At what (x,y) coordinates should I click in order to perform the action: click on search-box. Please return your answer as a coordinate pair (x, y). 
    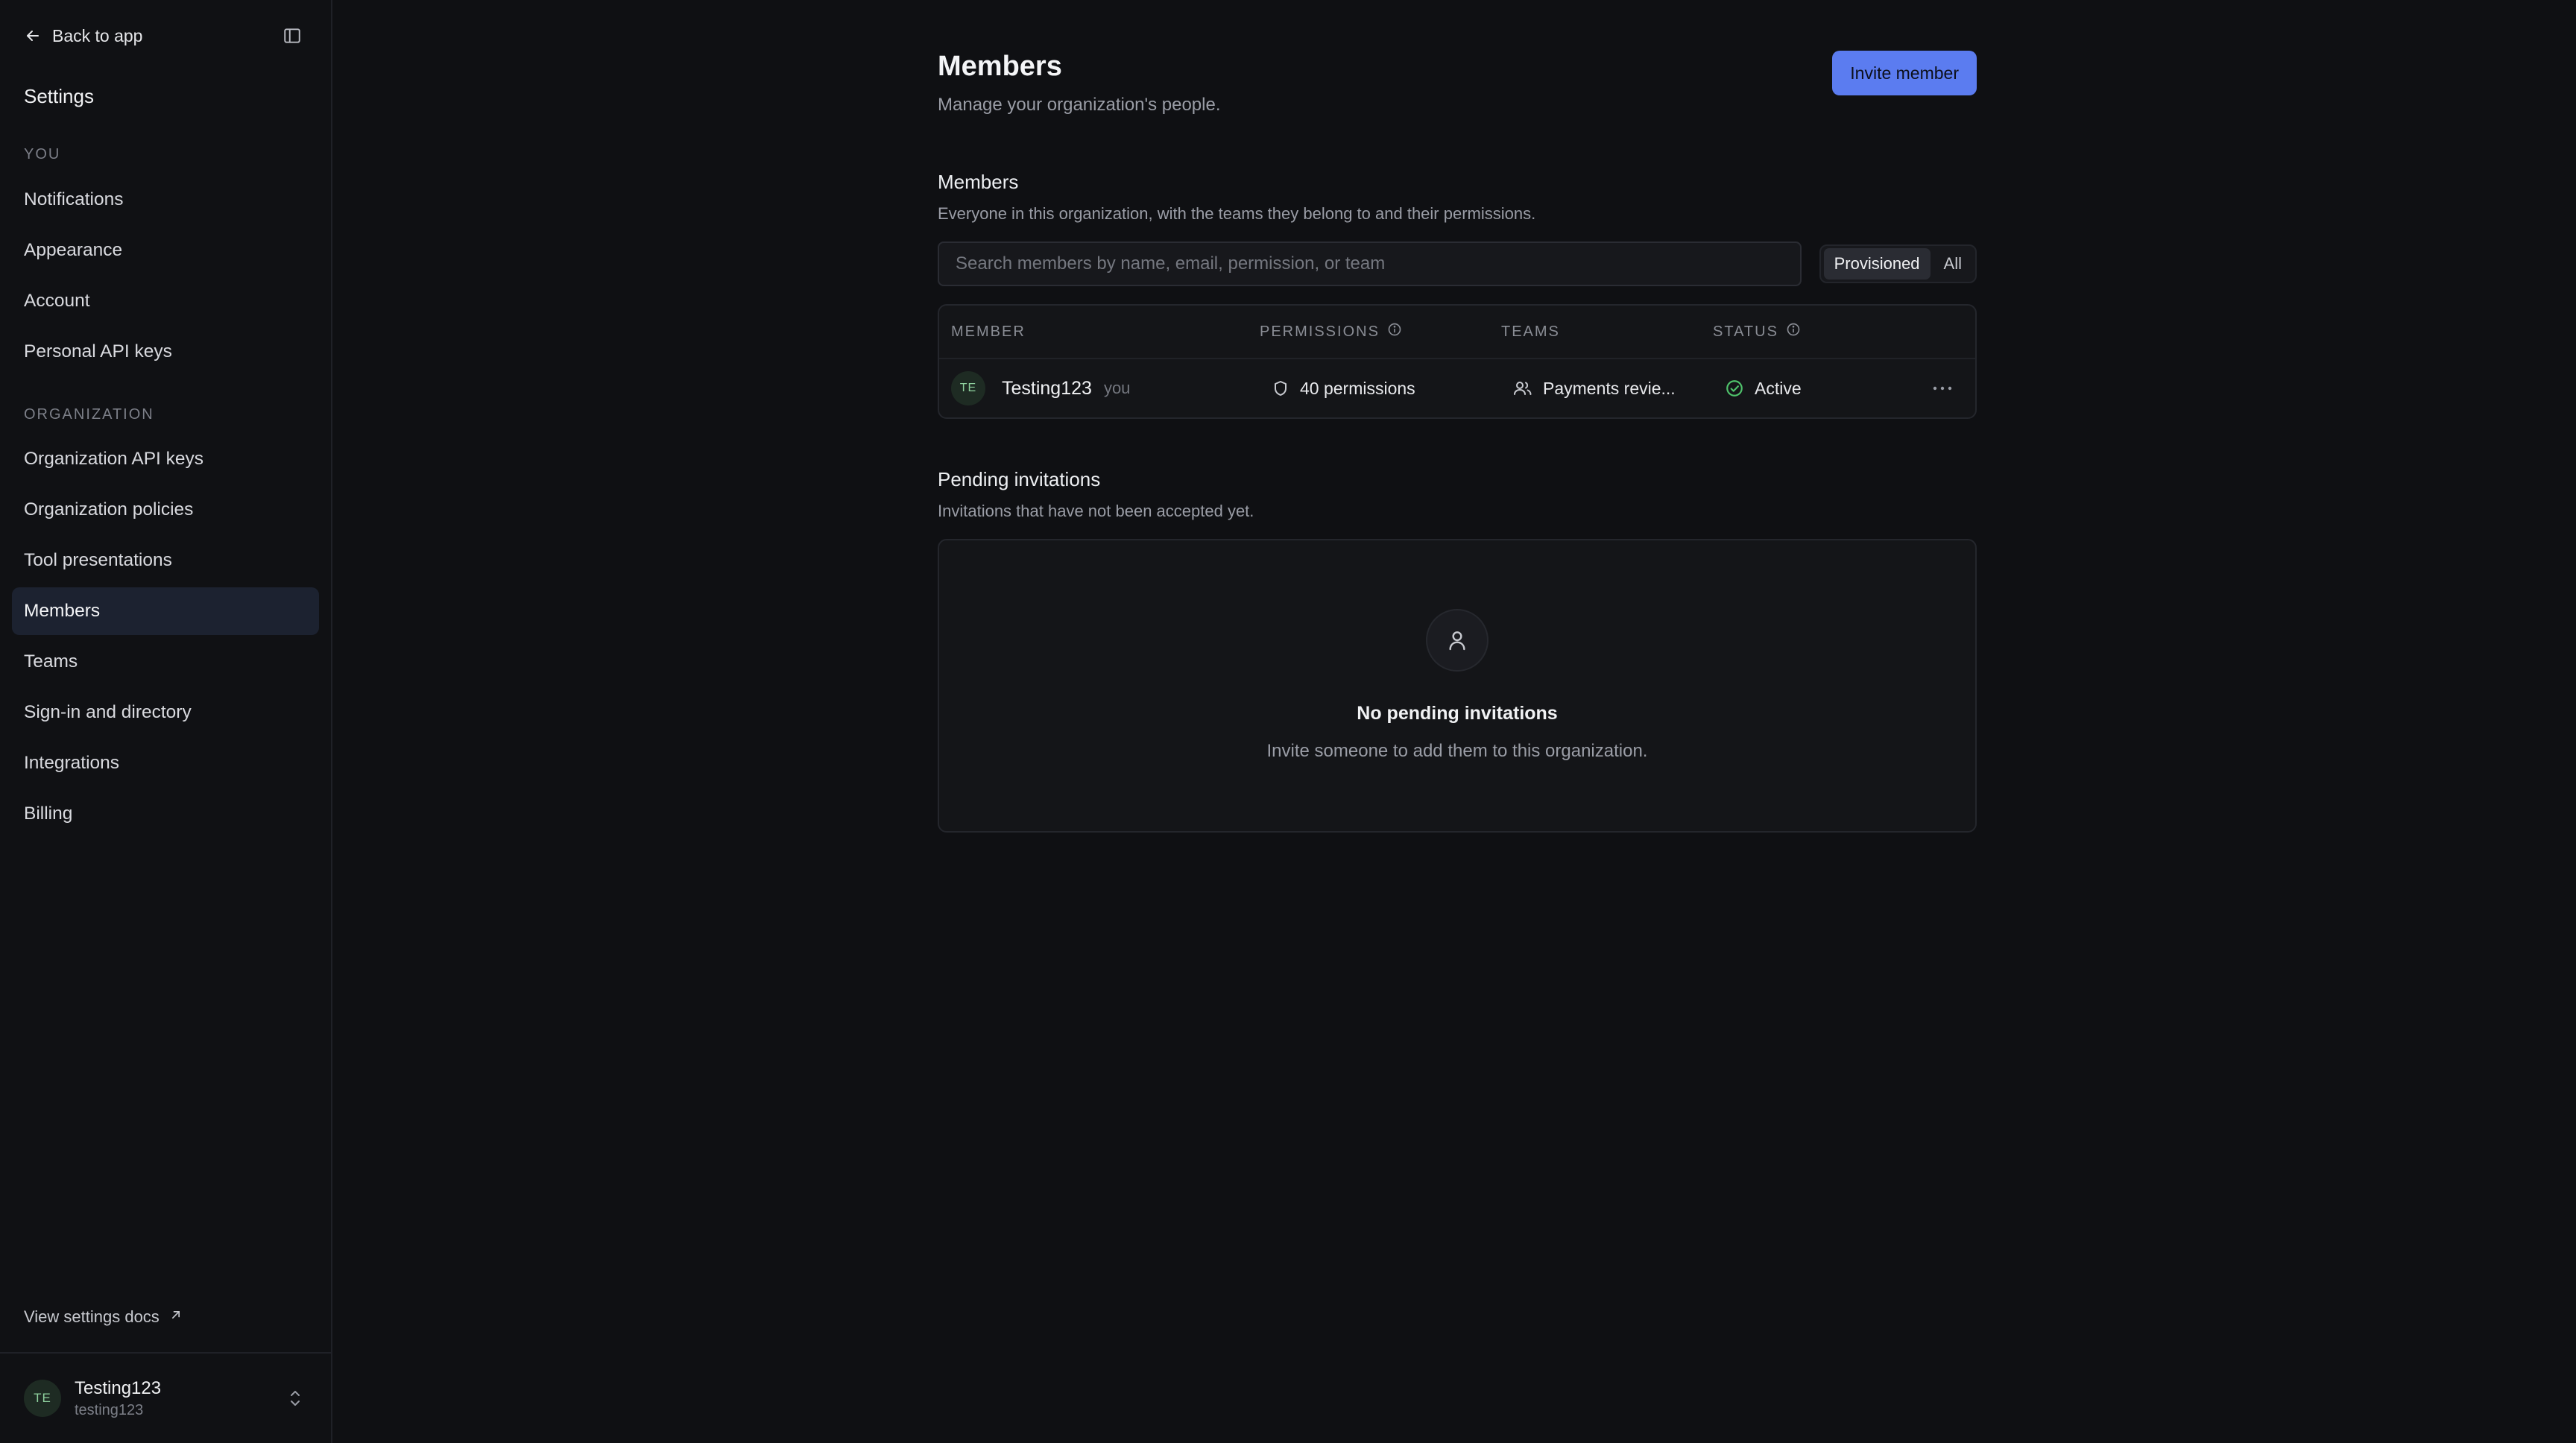
    Looking at the image, I should click on (1370, 263).